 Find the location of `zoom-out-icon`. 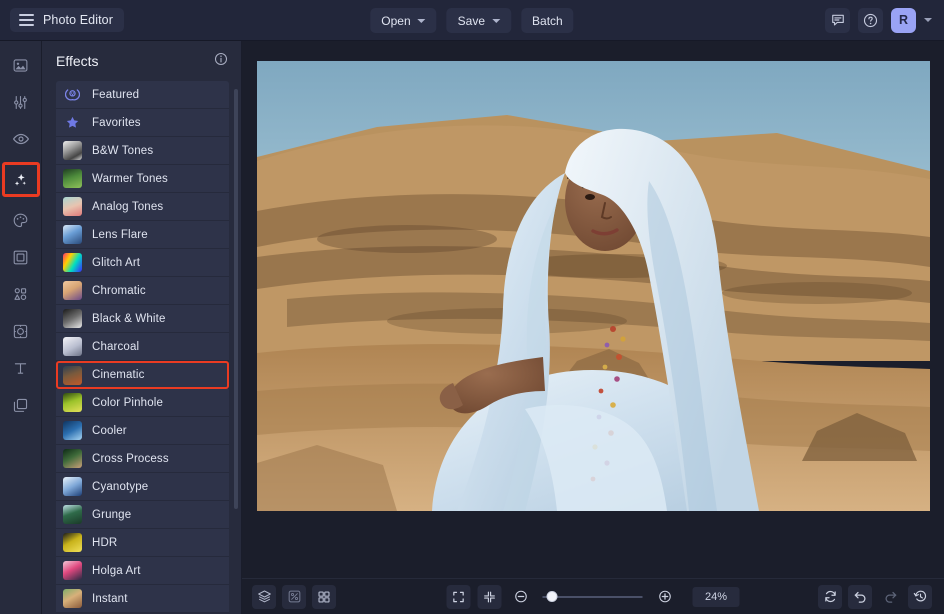

zoom-out-icon is located at coordinates (520, 596).